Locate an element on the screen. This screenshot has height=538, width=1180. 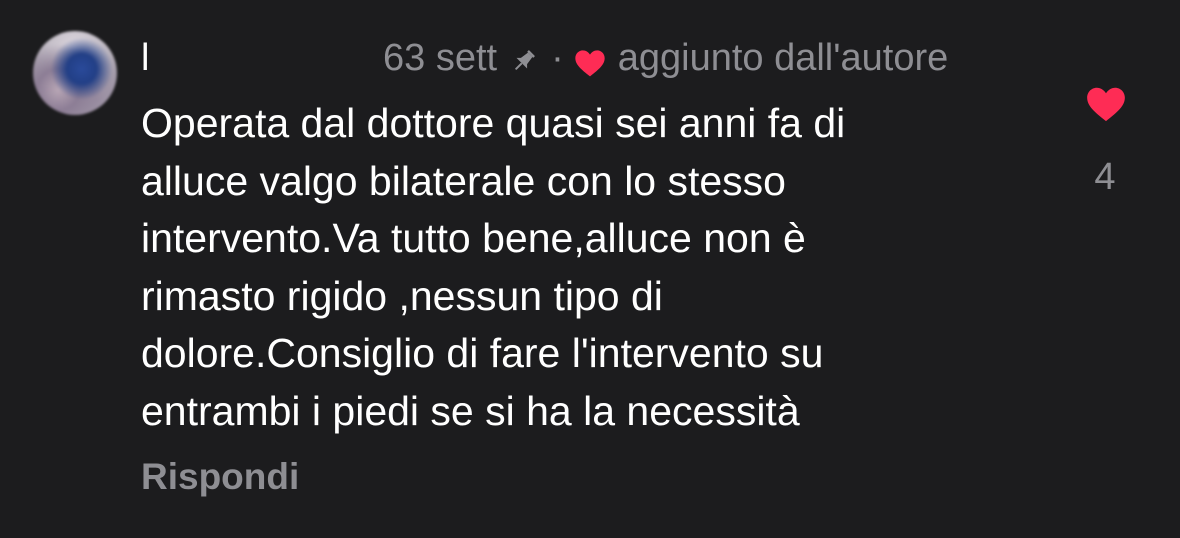
reply-button: Rispondi is located at coordinates (220, 477).